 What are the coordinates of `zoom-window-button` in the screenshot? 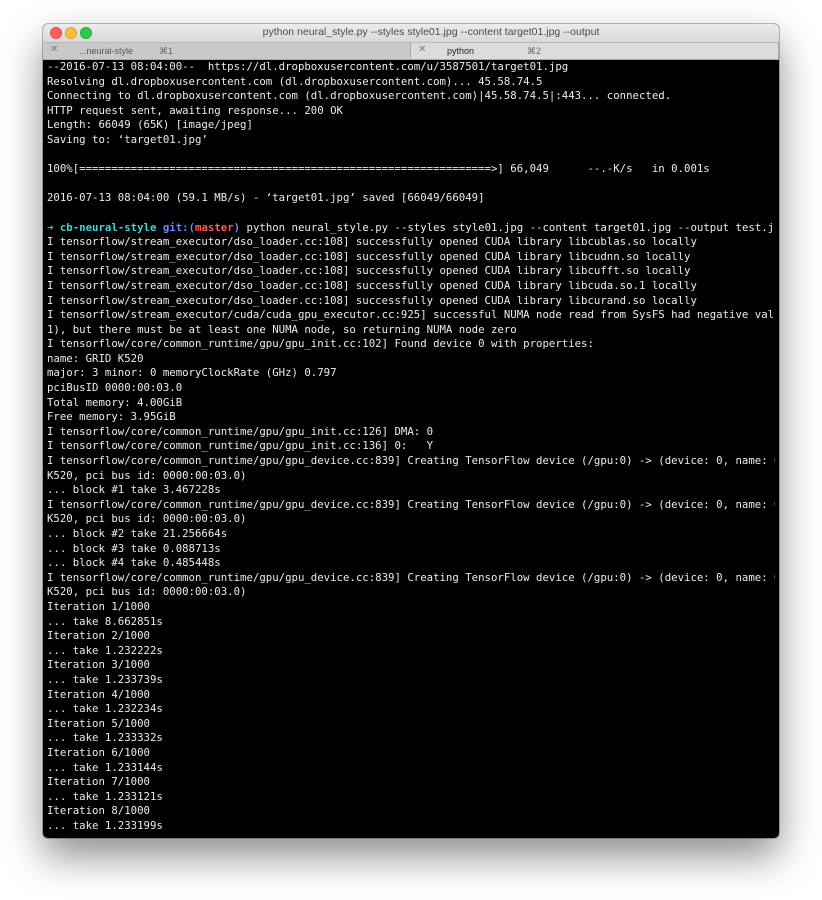 It's located at (86, 33).